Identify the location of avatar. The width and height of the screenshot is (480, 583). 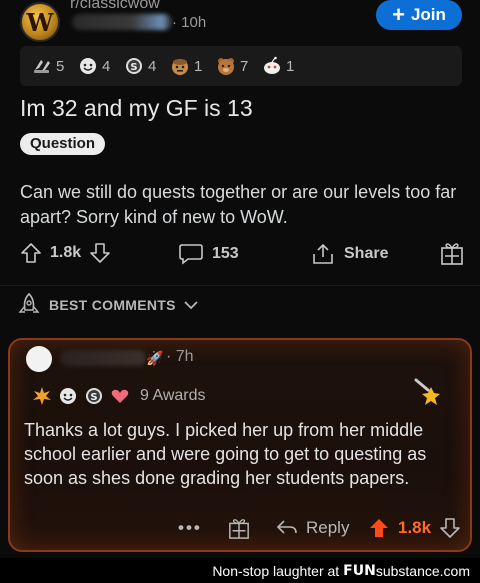
(39, 359).